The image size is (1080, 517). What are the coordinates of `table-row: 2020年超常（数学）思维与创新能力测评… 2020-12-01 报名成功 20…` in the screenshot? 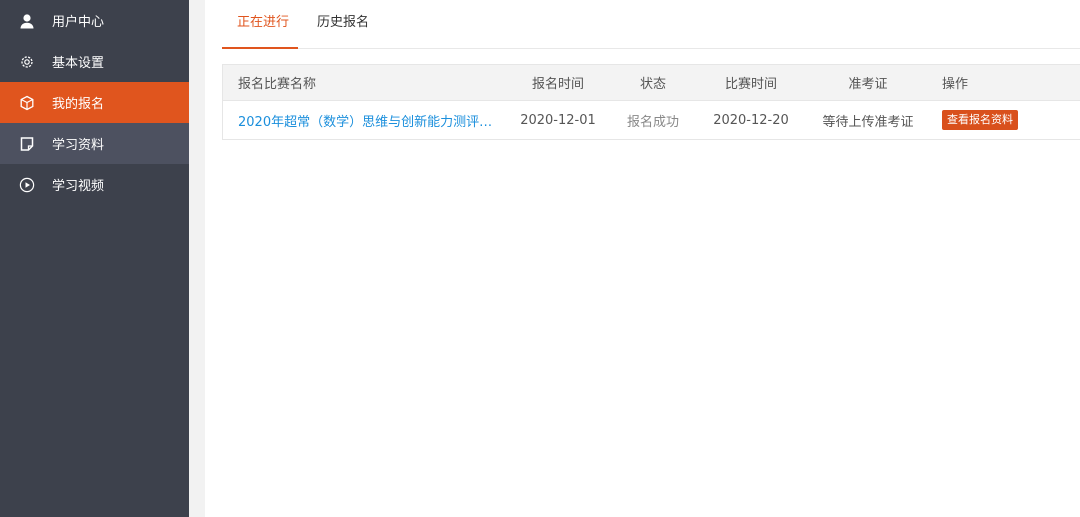 It's located at (651, 120).